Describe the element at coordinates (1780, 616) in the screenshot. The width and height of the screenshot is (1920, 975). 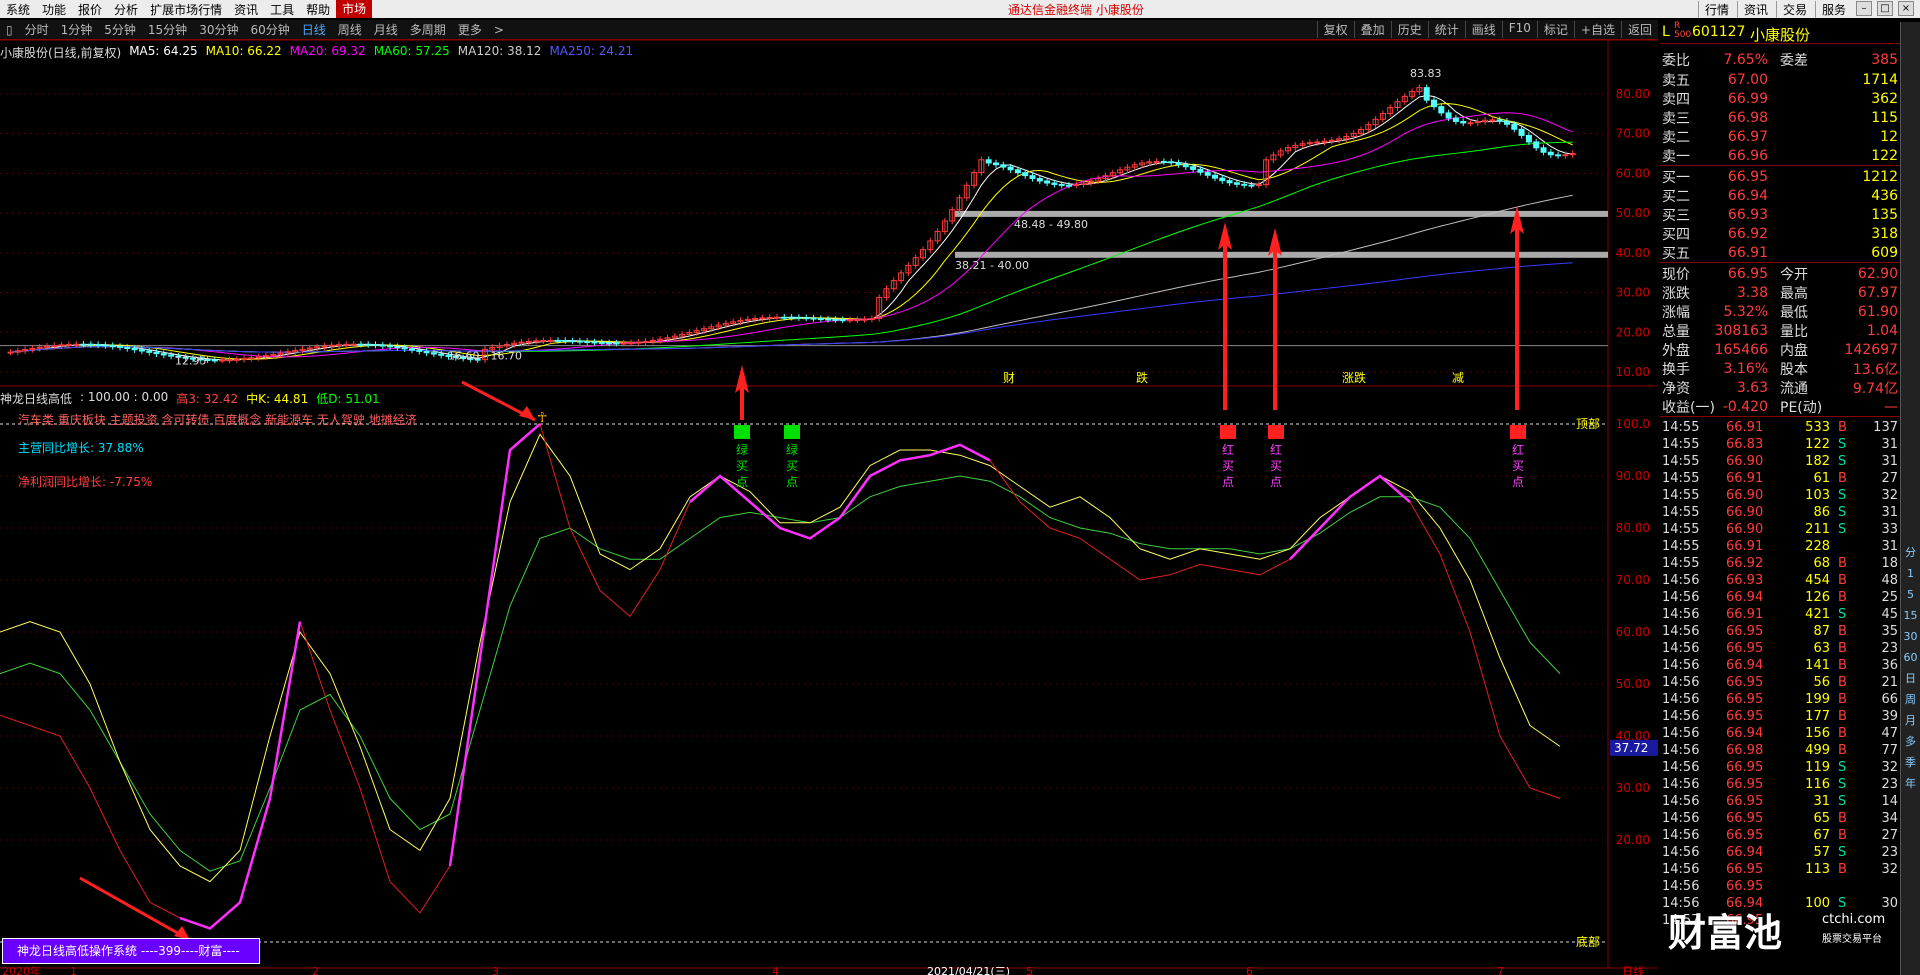
I see `tick-row: 14:56 66.91 421 S 45` at that location.